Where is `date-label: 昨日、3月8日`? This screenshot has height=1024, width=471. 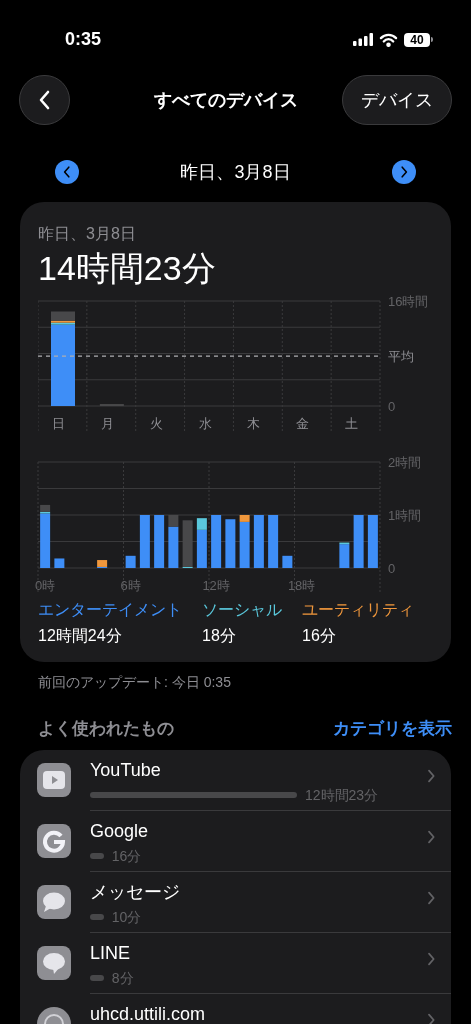
date-label: 昨日、3月8日 is located at coordinates (235, 172).